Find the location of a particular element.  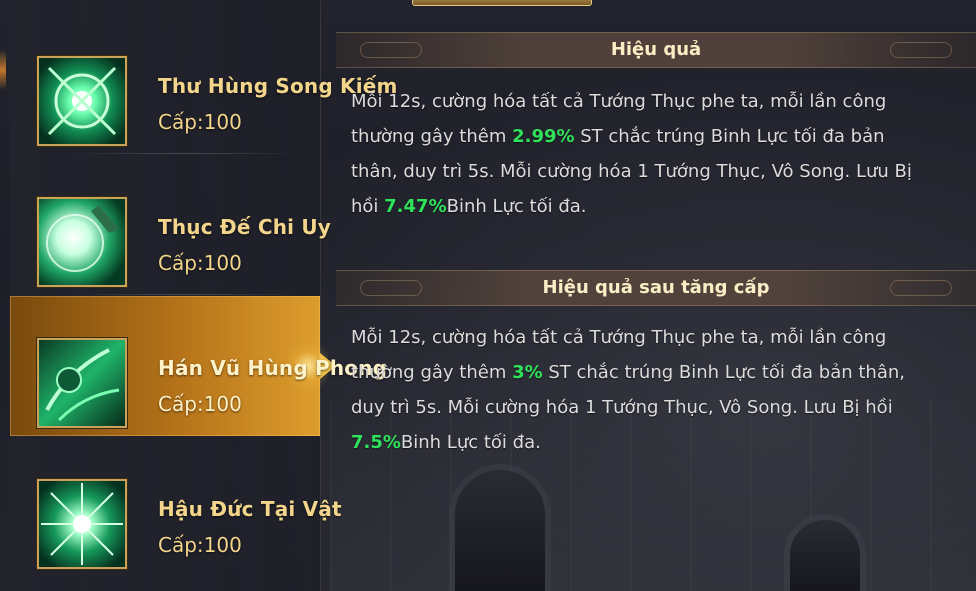

green-explosion-icon is located at coordinates (82, 524).